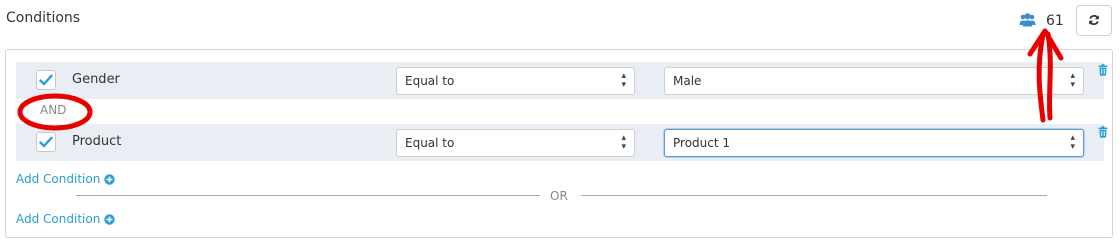 The image size is (1120, 245). Describe the element at coordinates (559, 196) in the screenshot. I see `or-divider-label: OR` at that location.